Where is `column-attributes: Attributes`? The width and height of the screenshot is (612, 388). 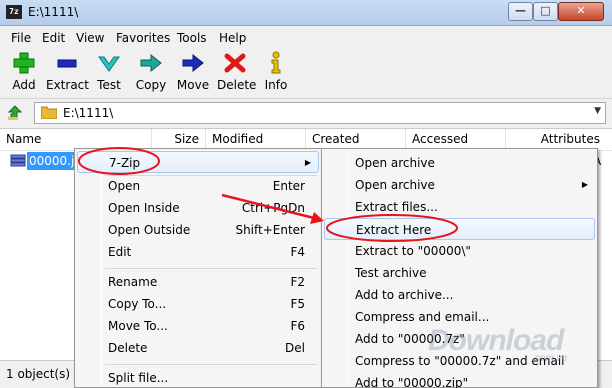 column-attributes: Attributes is located at coordinates (556, 139).